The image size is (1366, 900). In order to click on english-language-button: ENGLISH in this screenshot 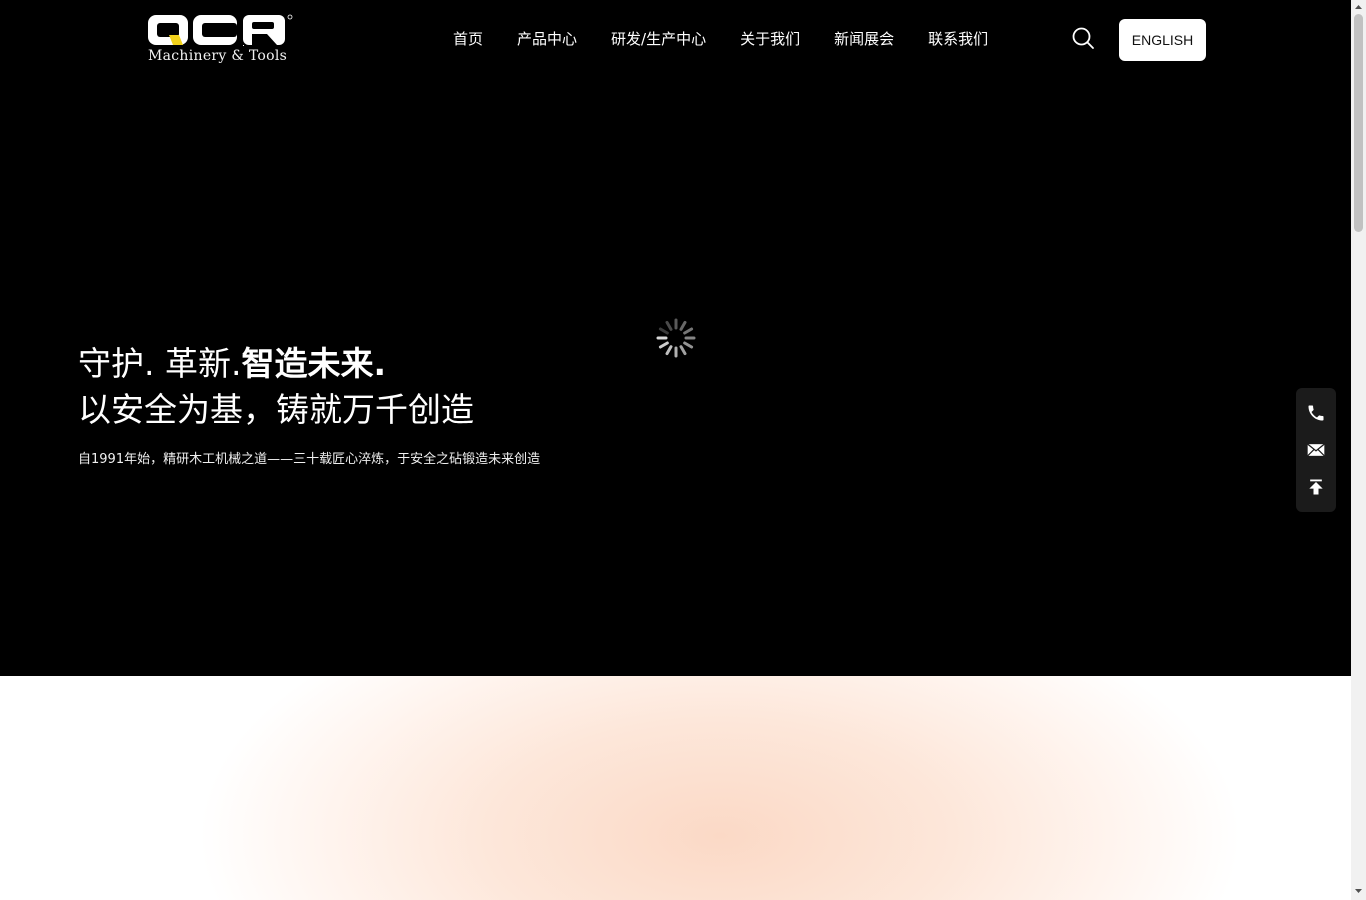, I will do `click(1162, 40)`.